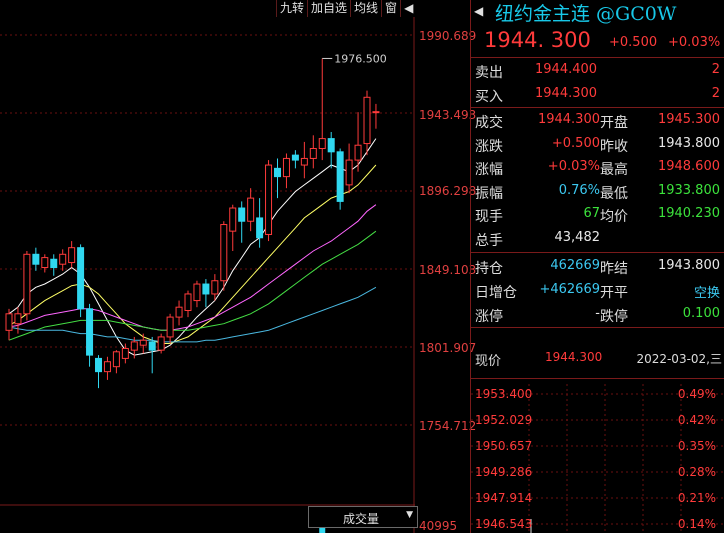 The height and width of the screenshot is (533, 724). Describe the element at coordinates (448, 348) in the screenshot. I see `axis-tick-label: 1801.907` at that location.